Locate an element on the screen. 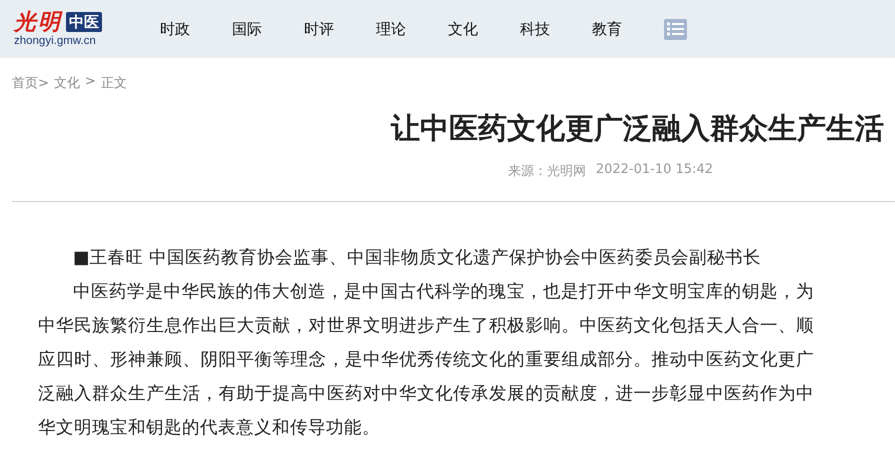 The width and height of the screenshot is (895, 463). breadcrumb-separator: 文化 is located at coordinates (67, 83).